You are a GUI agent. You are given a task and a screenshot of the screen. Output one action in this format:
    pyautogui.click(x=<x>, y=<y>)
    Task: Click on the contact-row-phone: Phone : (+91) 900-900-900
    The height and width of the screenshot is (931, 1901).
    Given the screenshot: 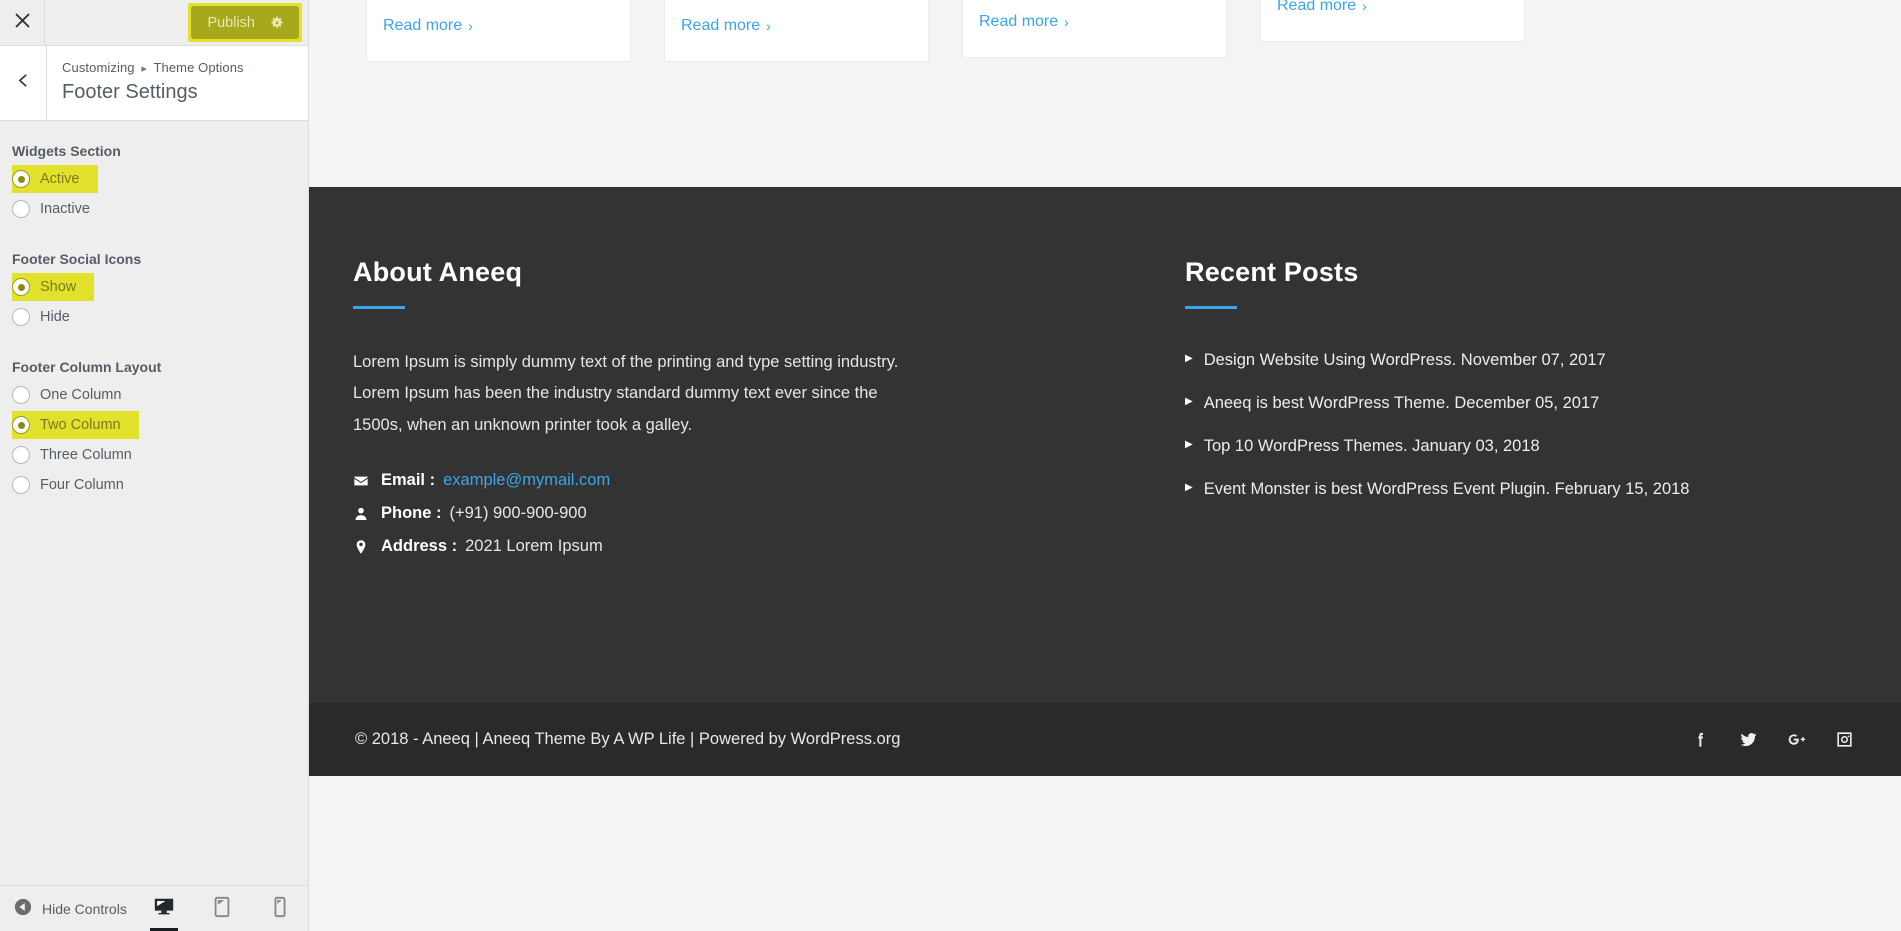 What is the action you would take?
    pyautogui.click(x=669, y=513)
    